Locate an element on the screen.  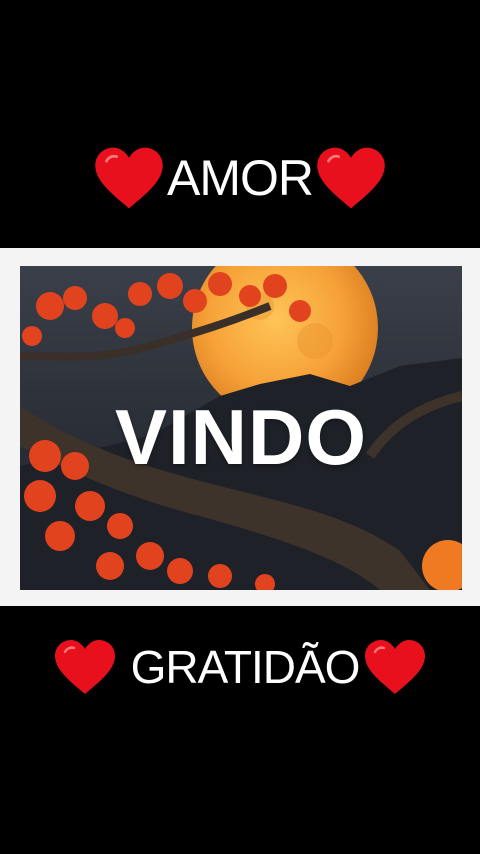
bottom-caption: GRATIDÃO is located at coordinates (240, 667).